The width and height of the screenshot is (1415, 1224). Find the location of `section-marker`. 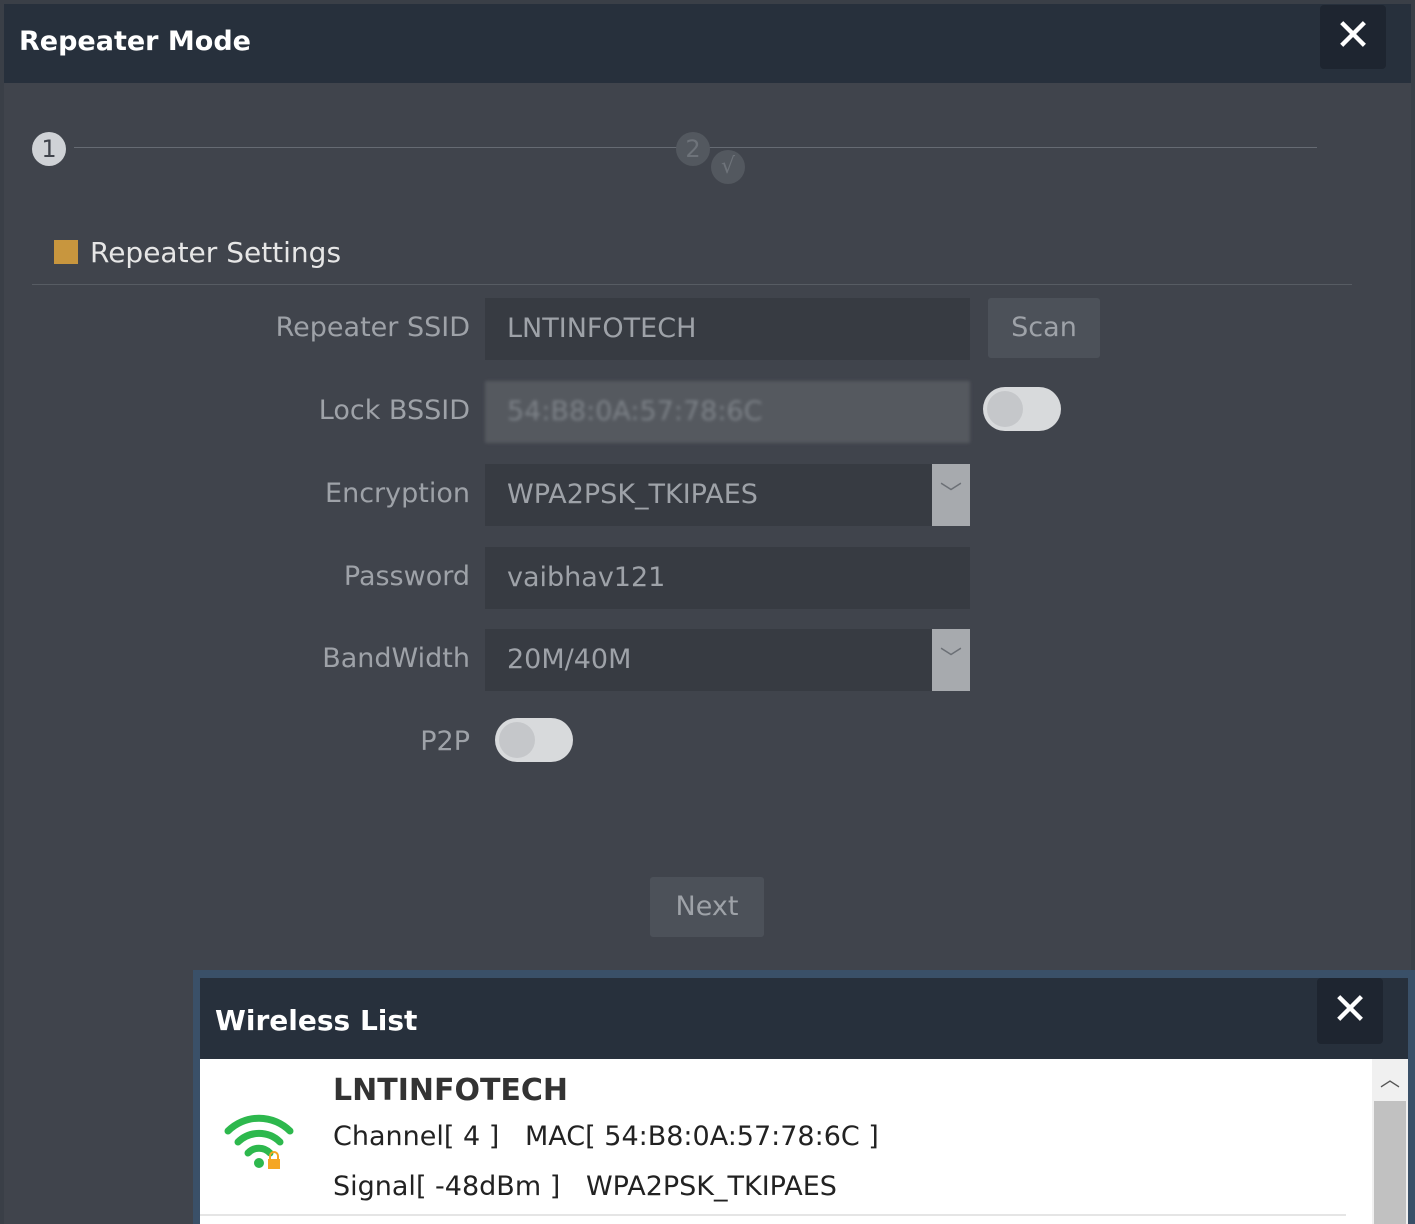

section-marker is located at coordinates (66, 252).